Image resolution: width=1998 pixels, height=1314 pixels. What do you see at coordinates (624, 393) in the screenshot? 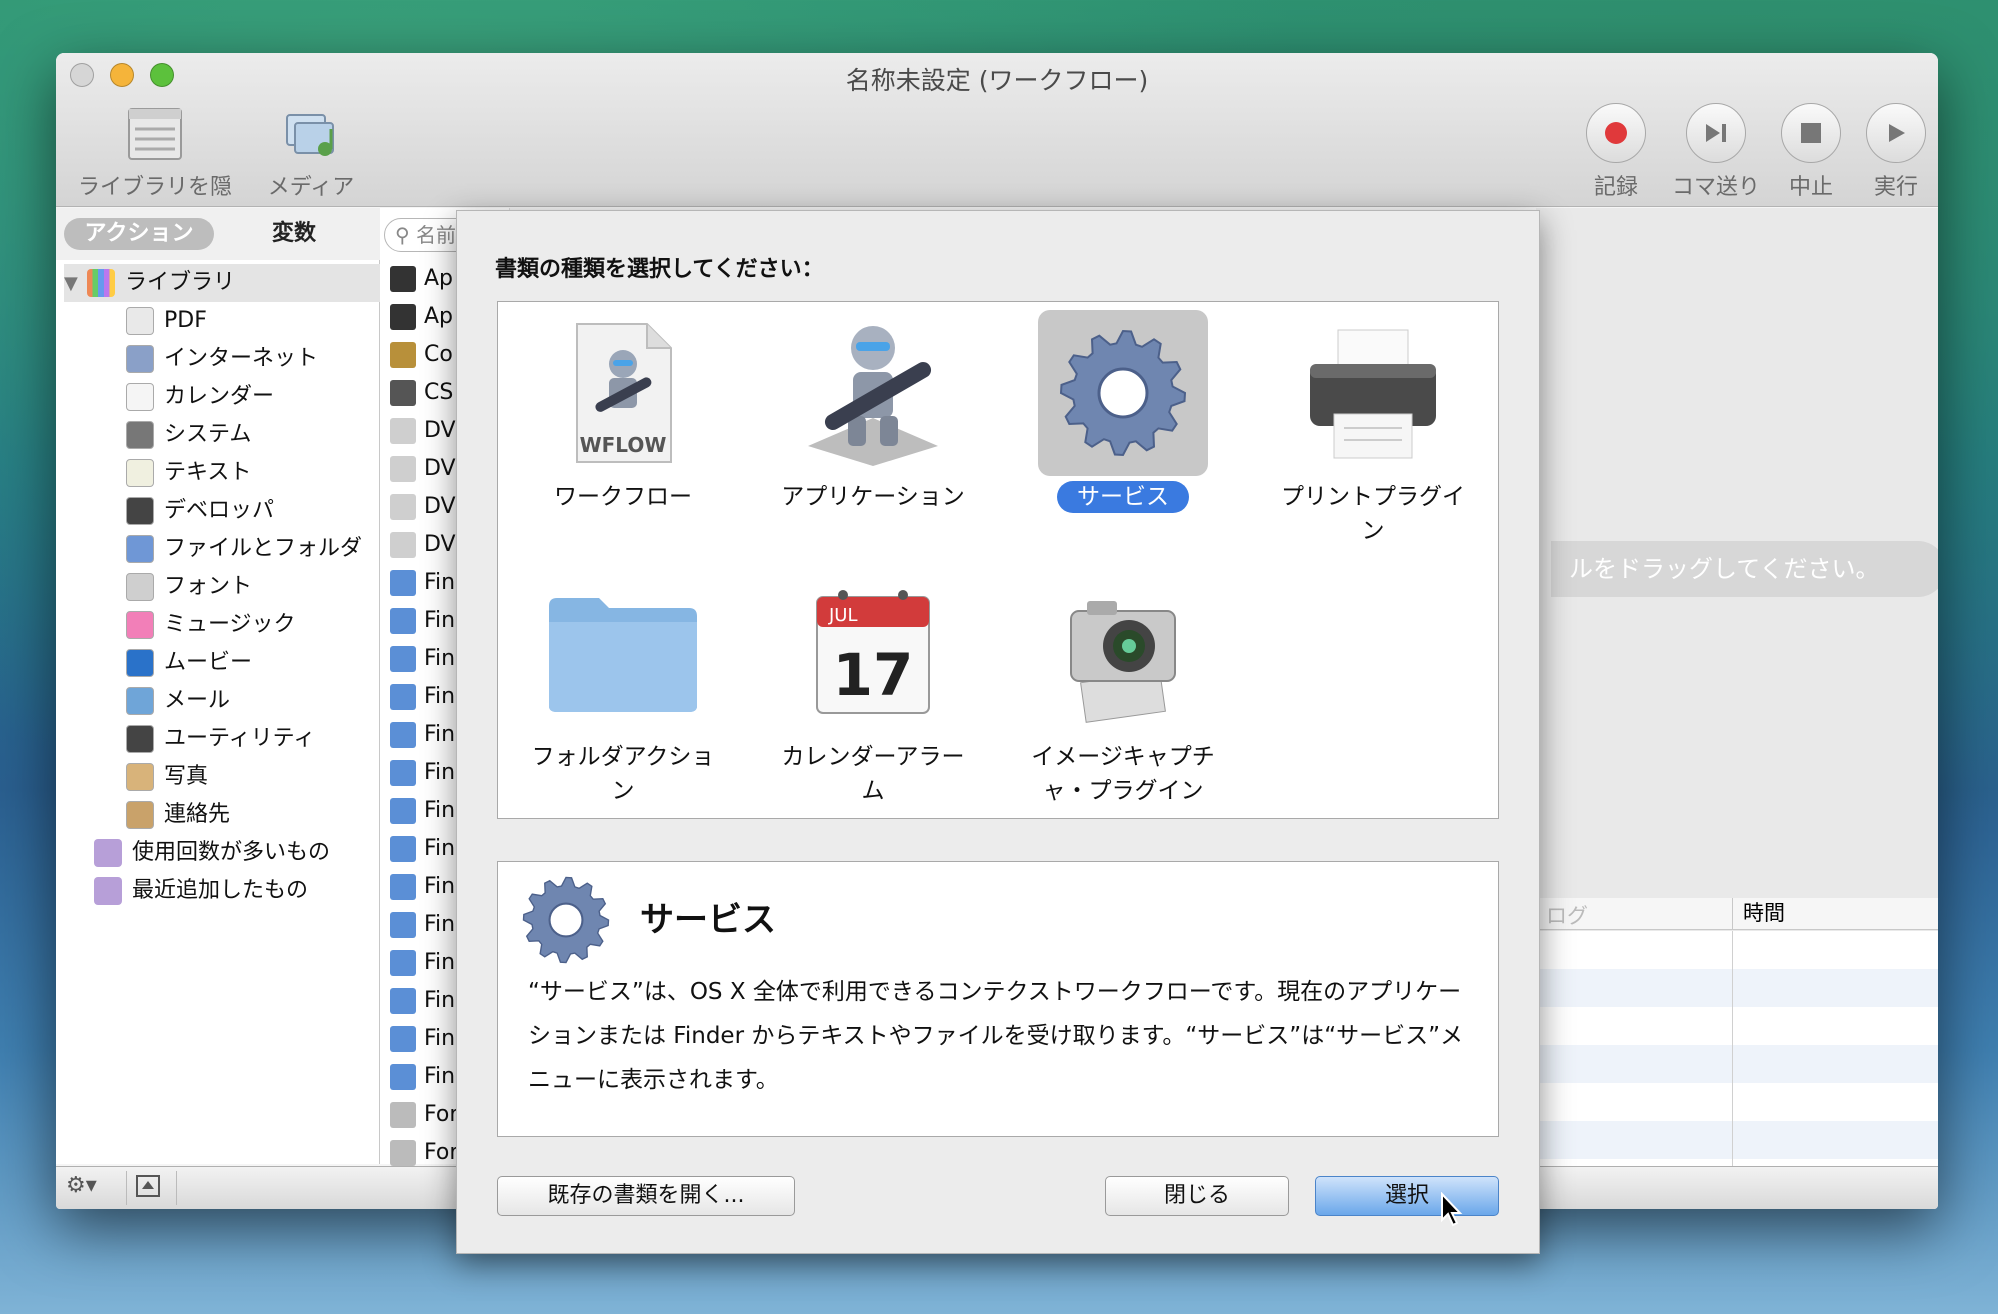
I see `workflow-document-icon: WFLOW` at bounding box center [624, 393].